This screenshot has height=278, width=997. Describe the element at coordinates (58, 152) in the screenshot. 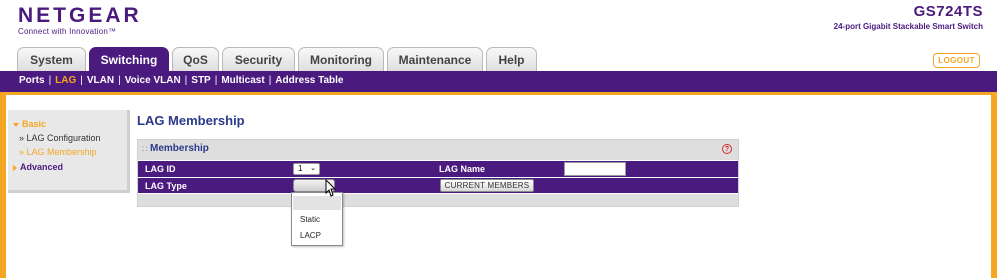

I see `menu-lag-membership: » LAG Membership` at that location.